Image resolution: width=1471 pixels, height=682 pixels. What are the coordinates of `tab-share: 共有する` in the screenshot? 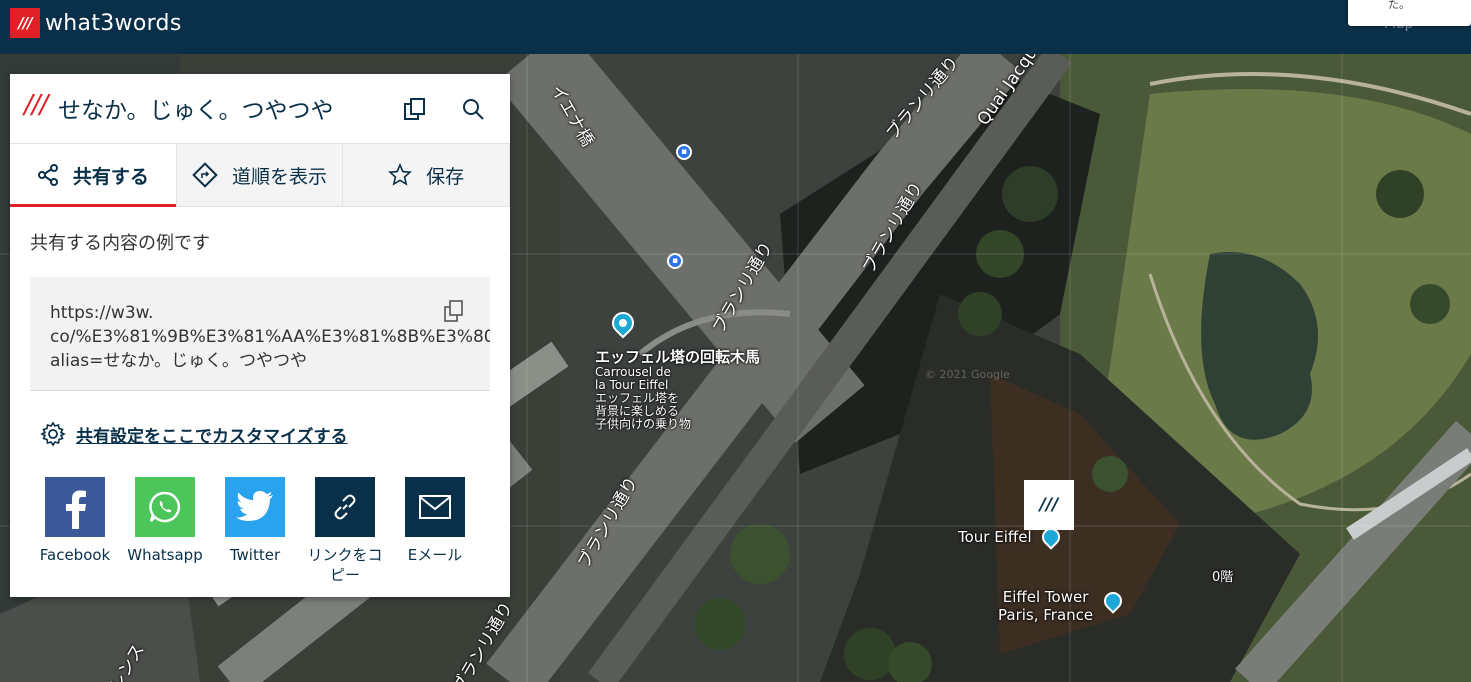 It's located at (93, 175).